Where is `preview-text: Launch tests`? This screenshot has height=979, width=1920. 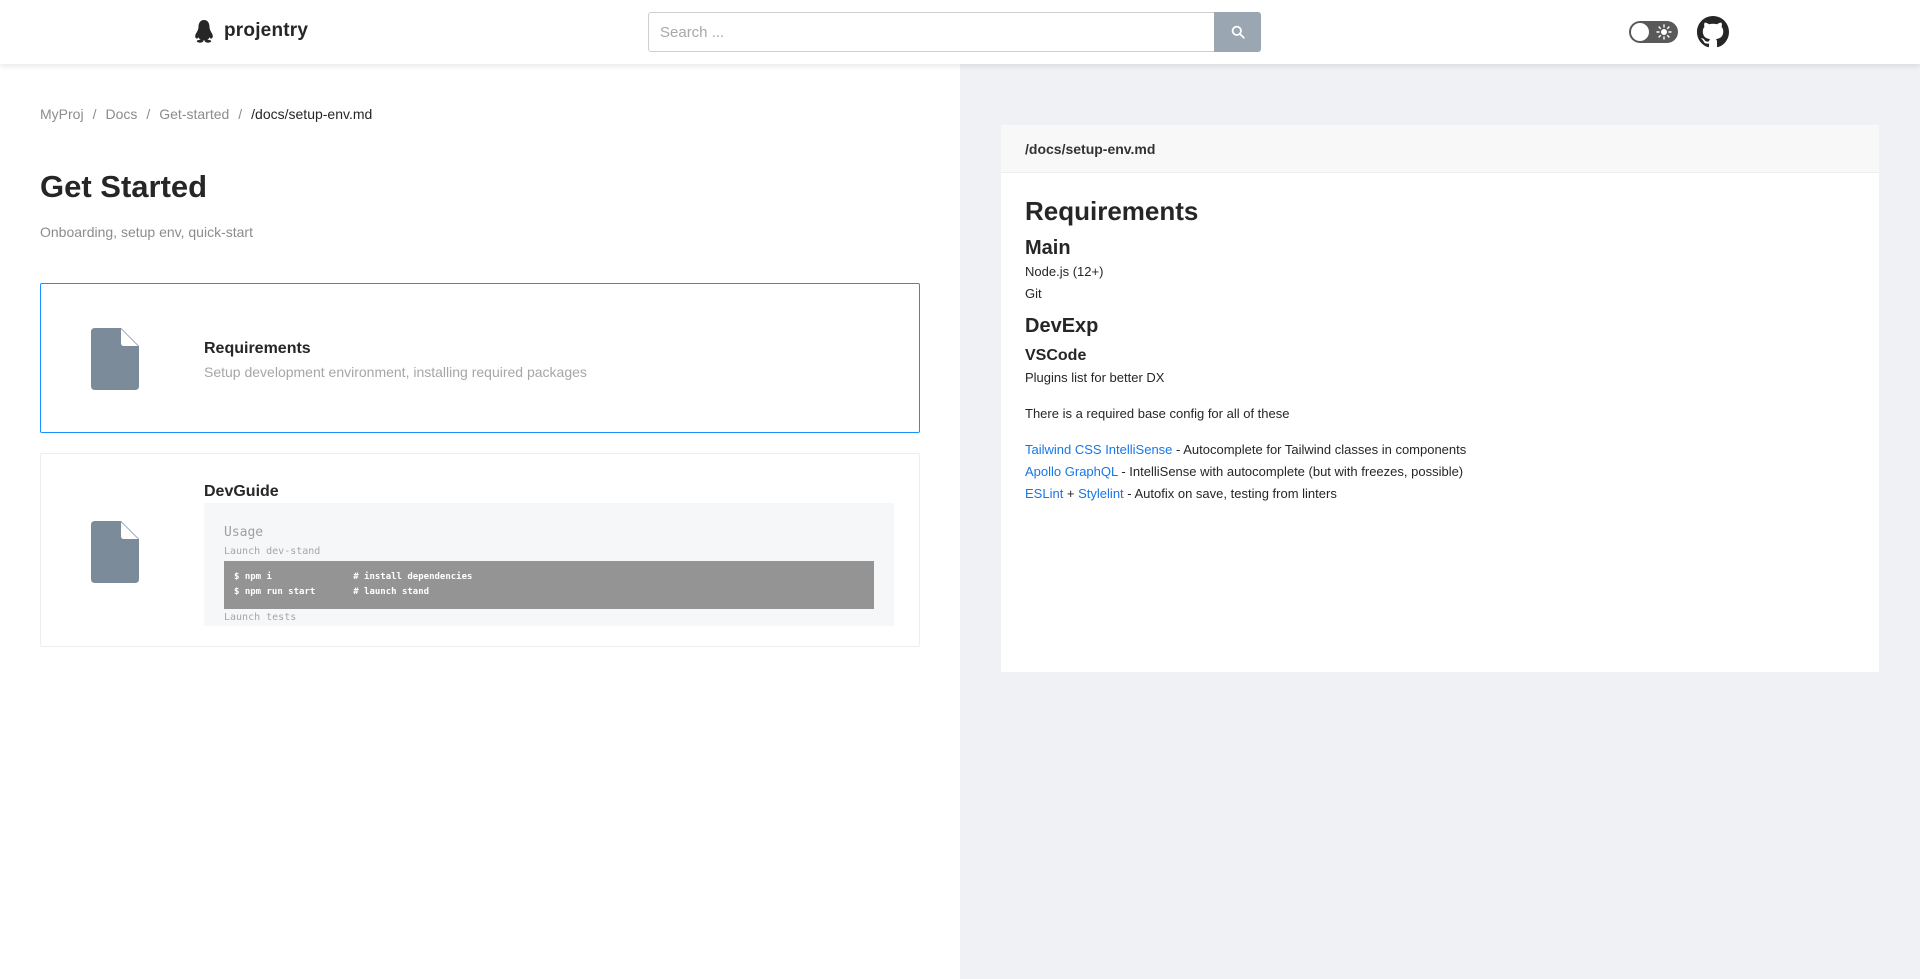 preview-text: Launch tests is located at coordinates (260, 617).